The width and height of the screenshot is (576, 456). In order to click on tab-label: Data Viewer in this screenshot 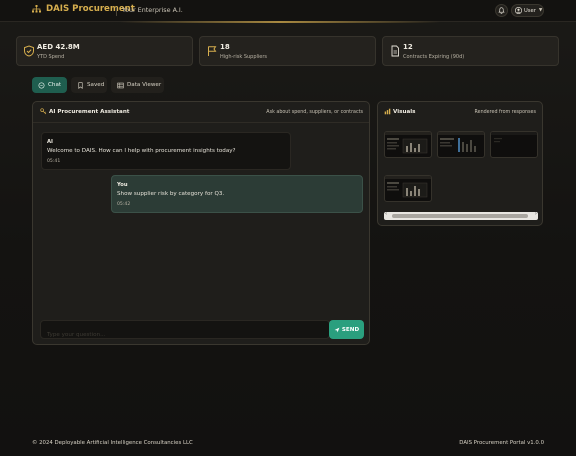, I will do `click(144, 85)`.